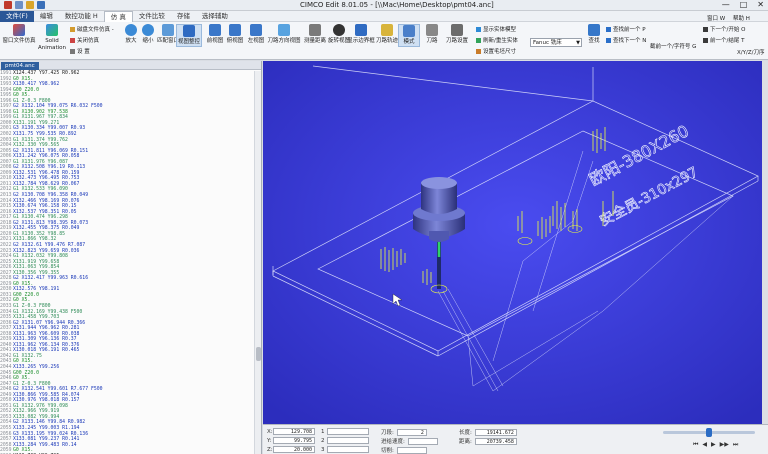 The width and height of the screenshot is (768, 454). Describe the element at coordinates (58, 390) in the screenshot. I see `code-text: G2 X132.541 Y99.601 R7.677 F500` at that location.